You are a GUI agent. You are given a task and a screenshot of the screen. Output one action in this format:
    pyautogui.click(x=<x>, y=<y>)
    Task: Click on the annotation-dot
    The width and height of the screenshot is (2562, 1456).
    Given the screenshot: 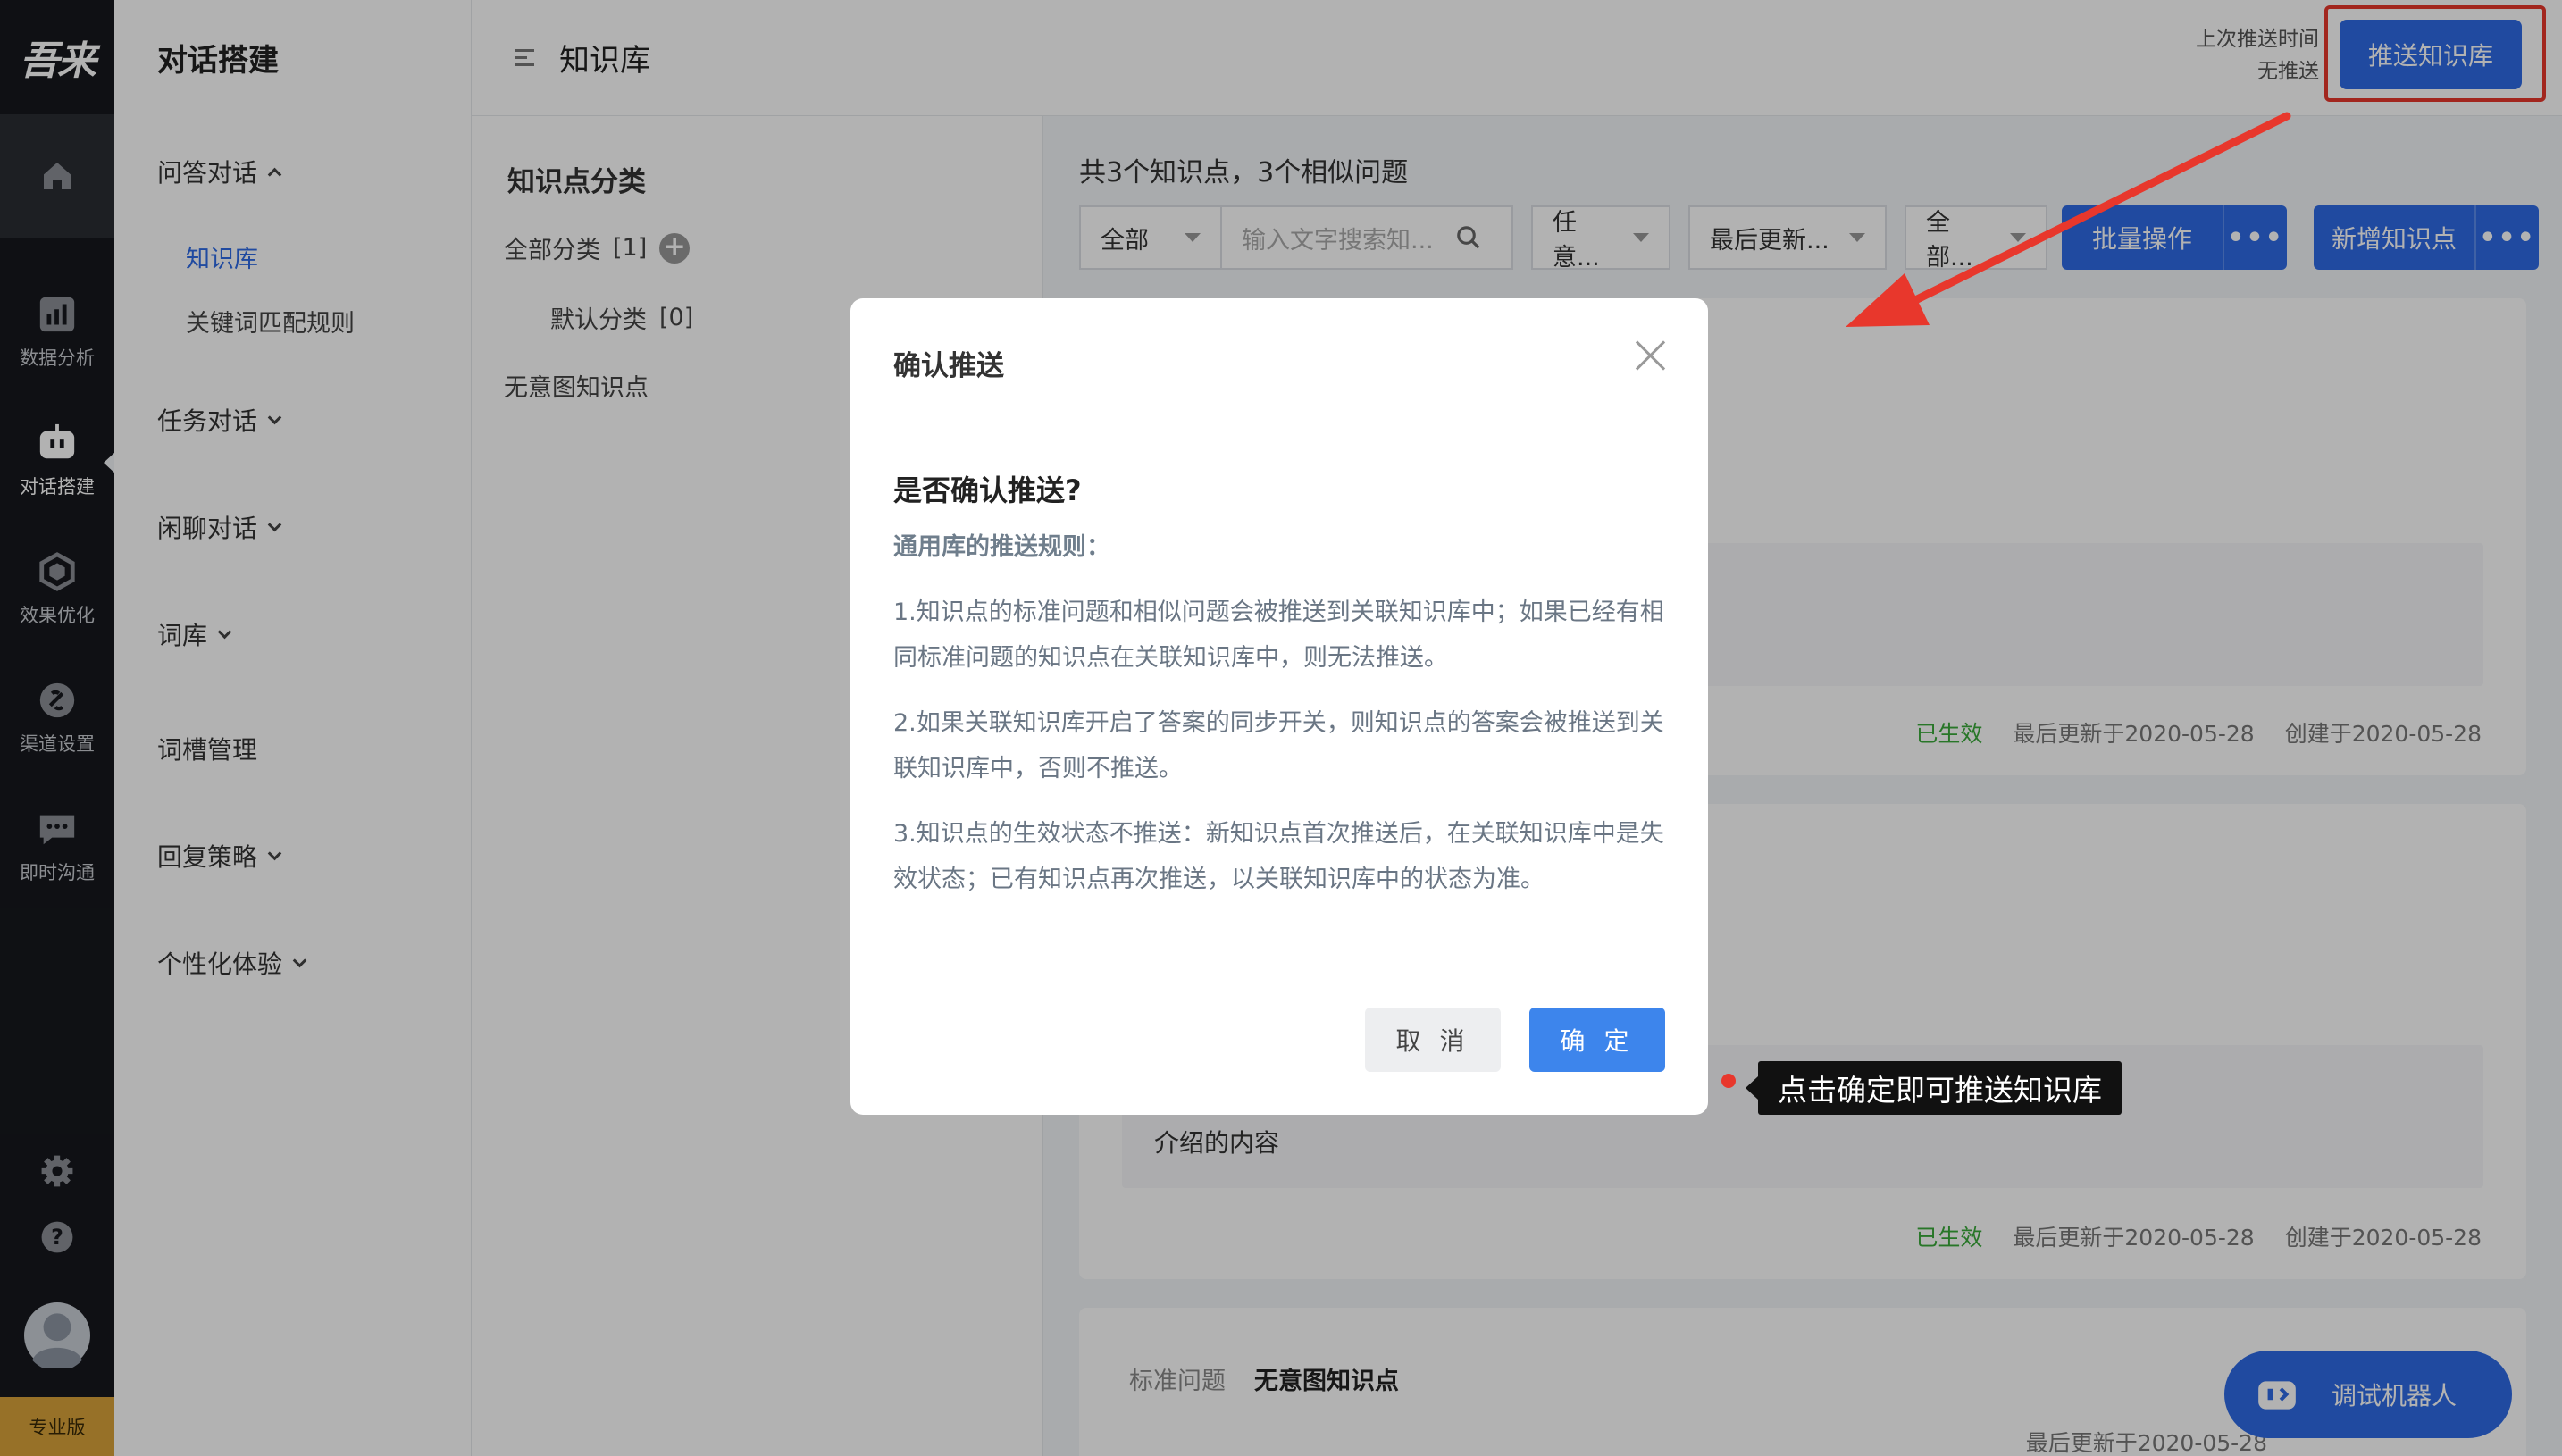 What is the action you would take?
    pyautogui.click(x=1728, y=1081)
    